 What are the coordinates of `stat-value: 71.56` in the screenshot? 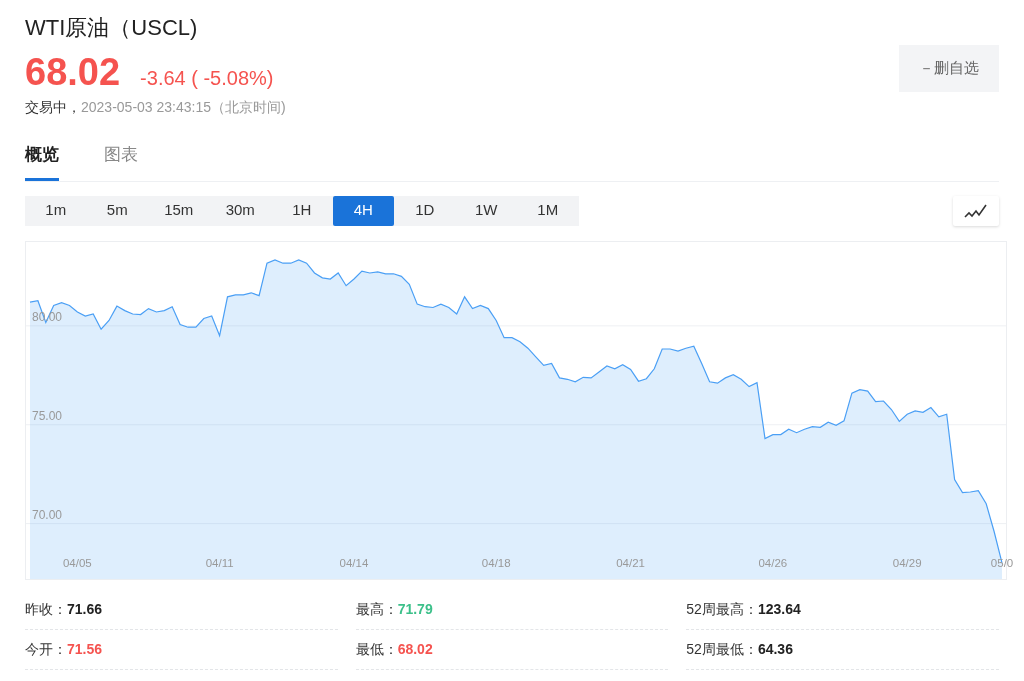 It's located at (85, 649).